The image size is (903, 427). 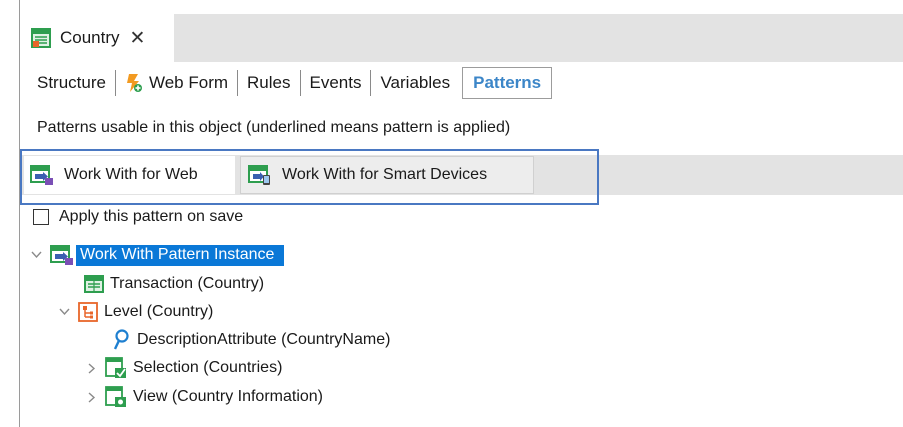 I want to click on tree-node-level: Level (Country), so click(x=135, y=312).